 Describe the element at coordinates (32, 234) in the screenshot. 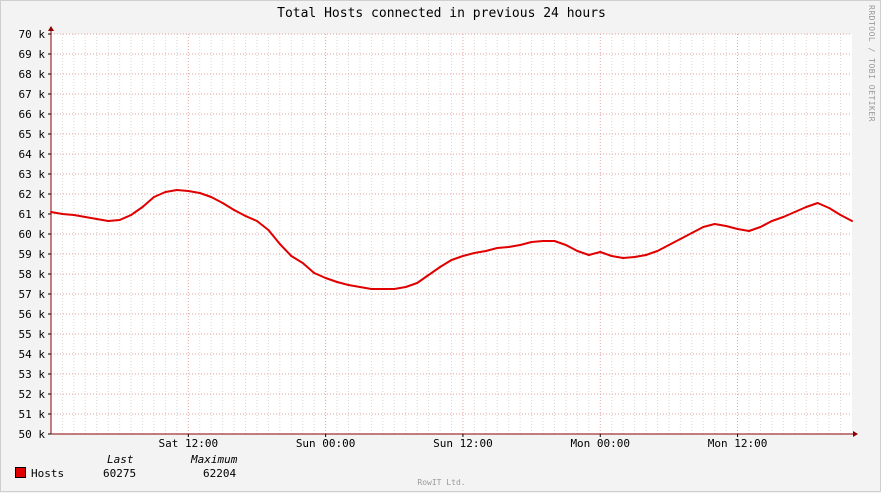

I see `y-tick-label: 60 k` at that location.